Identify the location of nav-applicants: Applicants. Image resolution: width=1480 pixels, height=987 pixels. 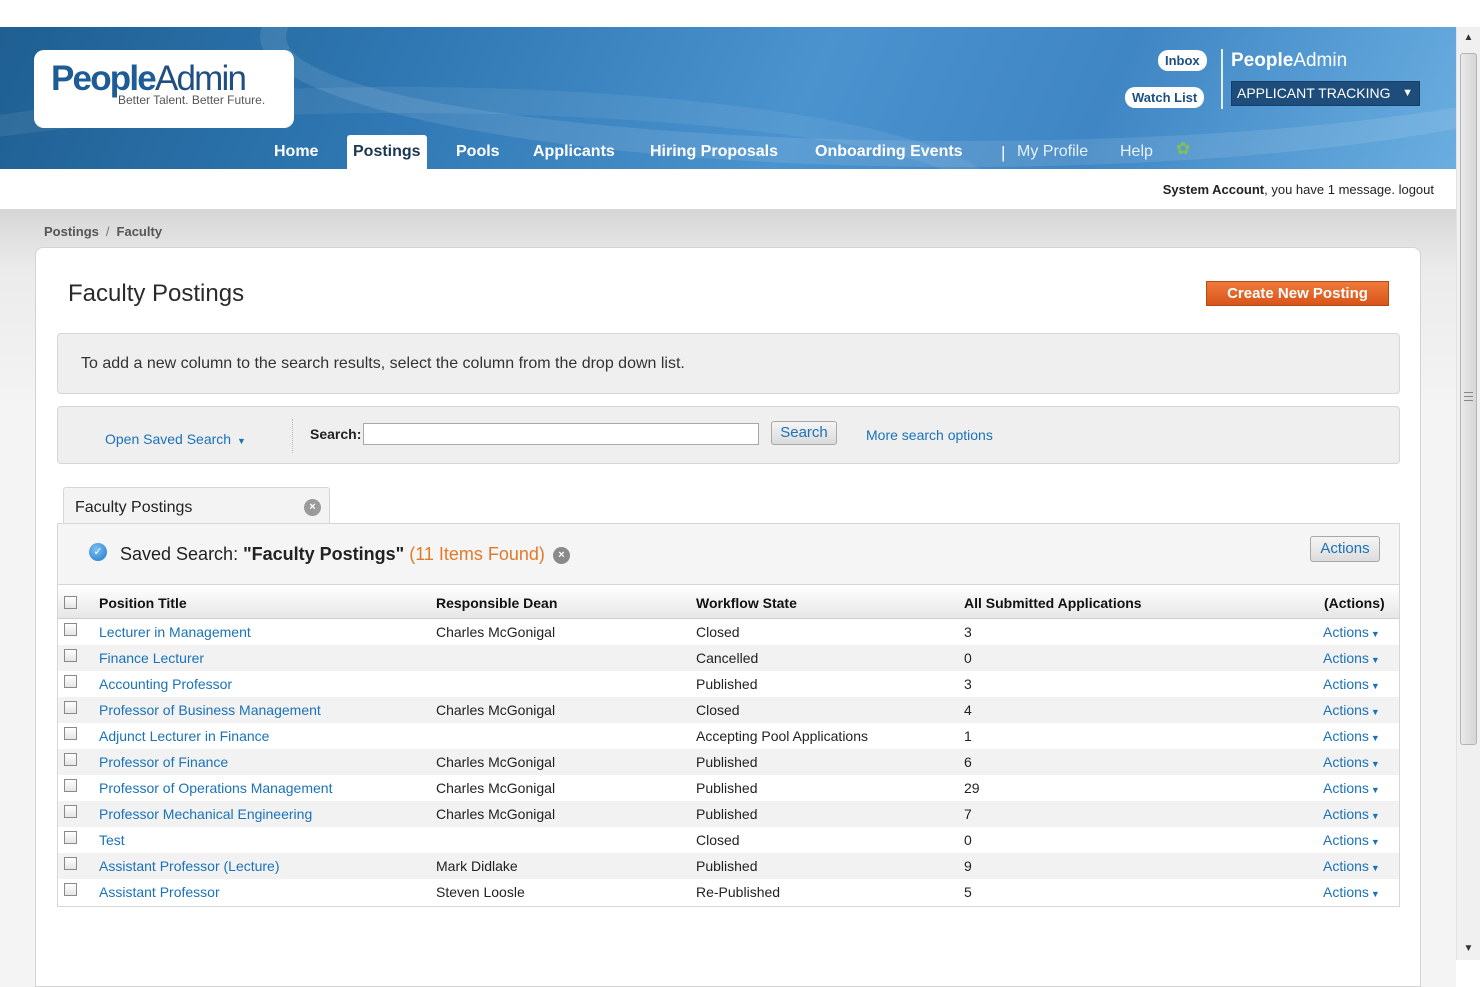
(574, 156).